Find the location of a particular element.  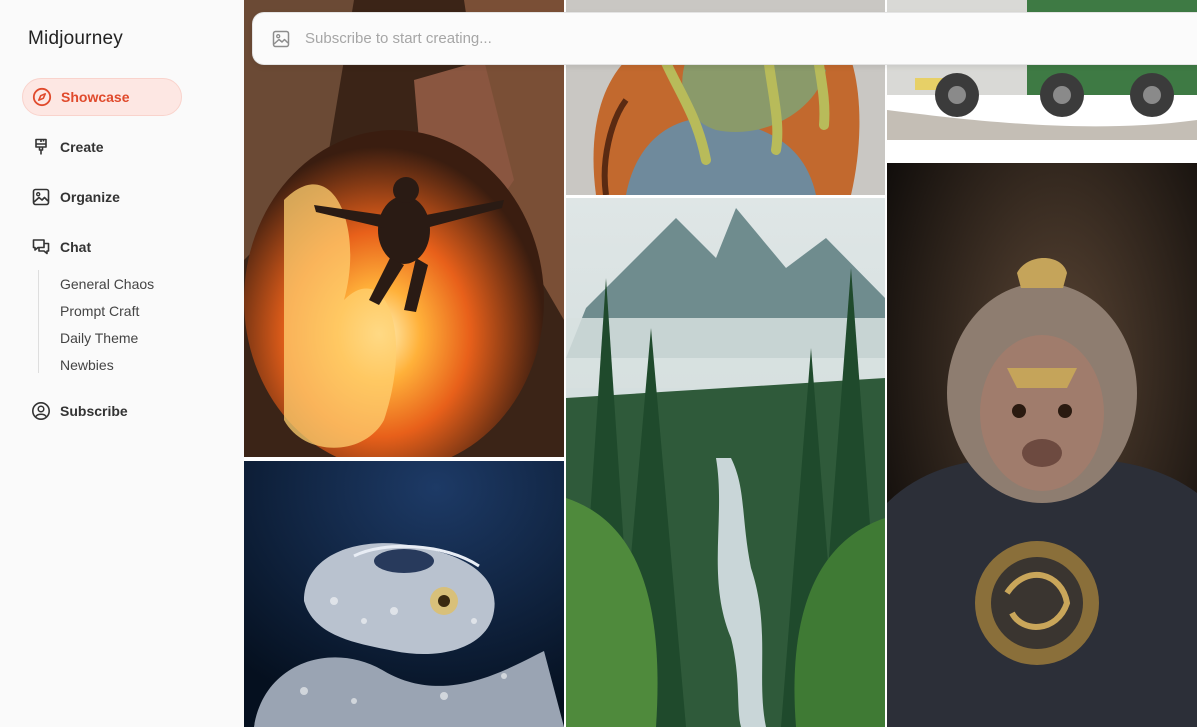

sidebar-item-subscribe: Subscribe is located at coordinates (102, 411).